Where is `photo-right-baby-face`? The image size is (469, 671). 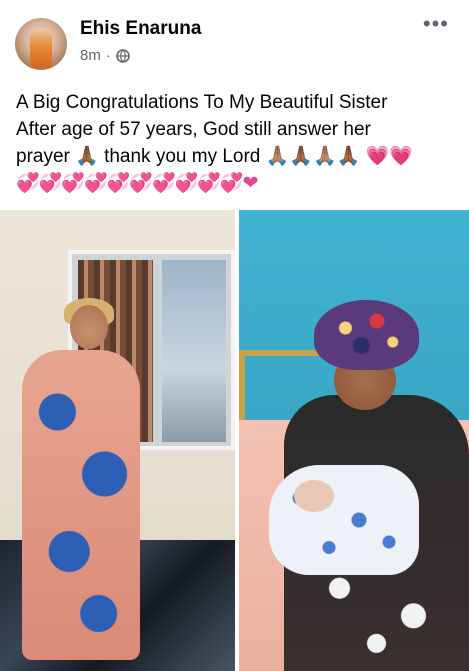 photo-right-baby-face is located at coordinates (314, 496).